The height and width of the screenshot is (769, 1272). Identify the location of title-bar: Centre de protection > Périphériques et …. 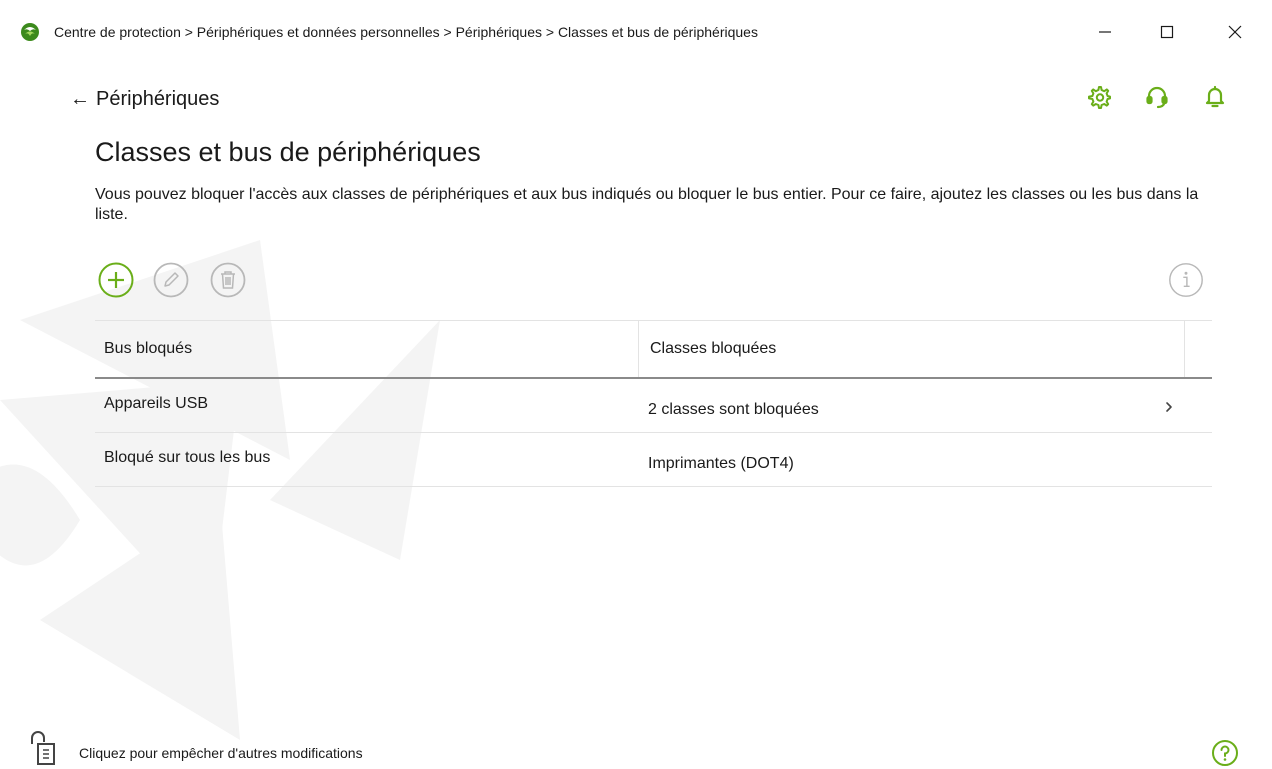
(636, 31).